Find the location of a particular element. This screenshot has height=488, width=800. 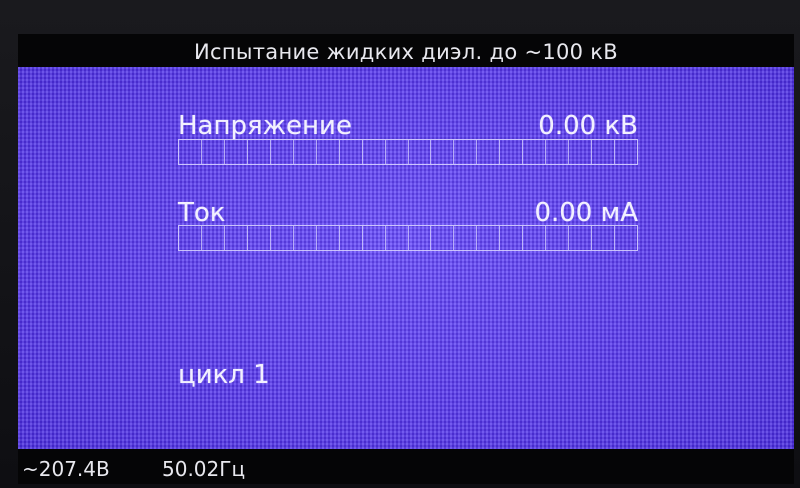

voltage-value: 0.00 кВ is located at coordinates (588, 126).